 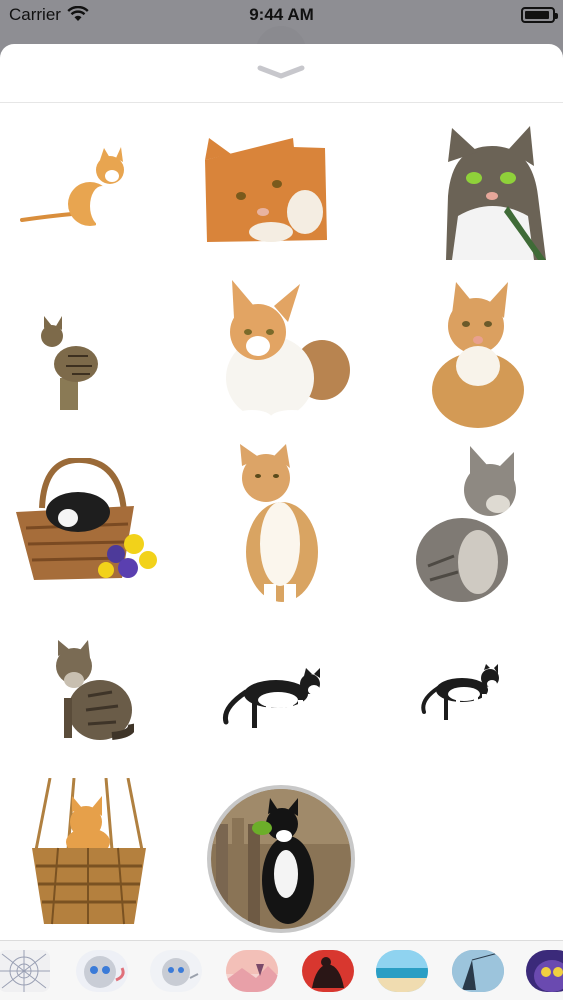 I want to click on sheet-divider, so click(x=281, y=102).